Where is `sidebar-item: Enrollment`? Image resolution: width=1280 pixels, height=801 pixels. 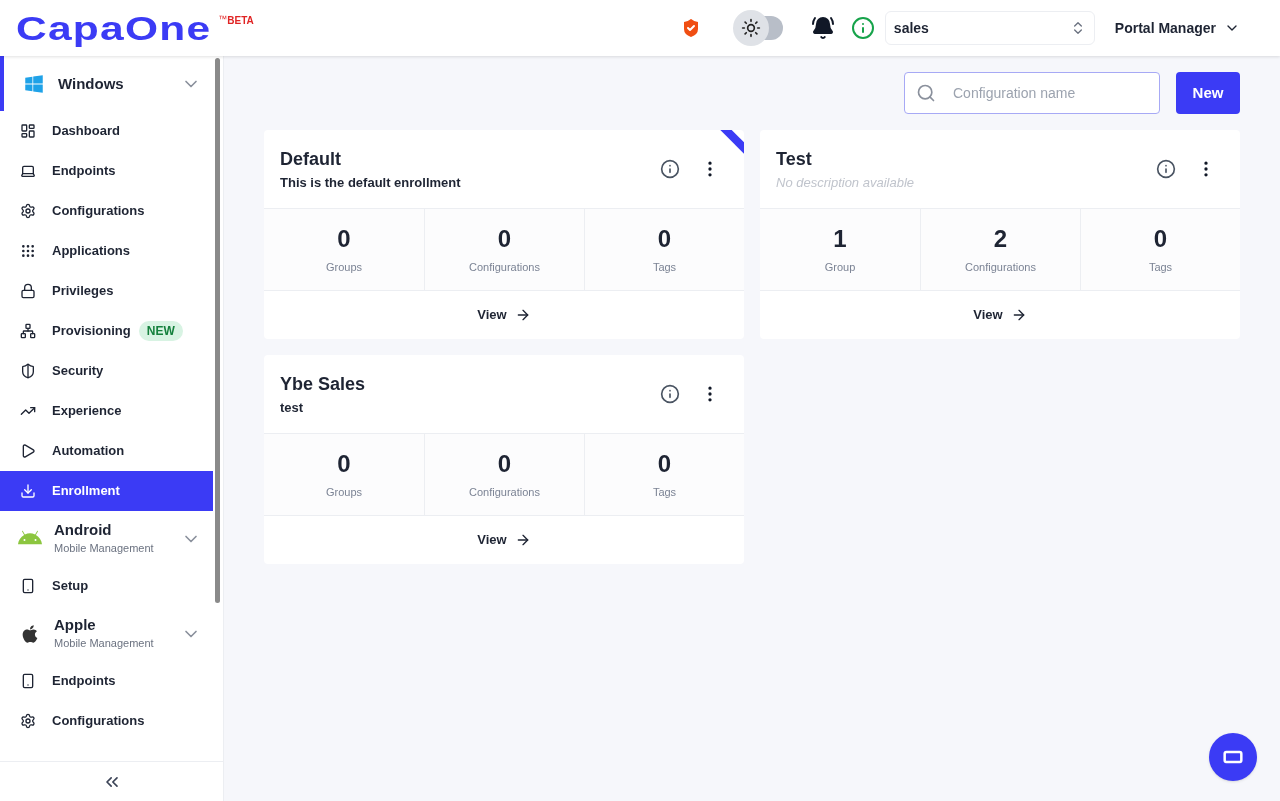 sidebar-item: Enrollment is located at coordinates (106, 491).